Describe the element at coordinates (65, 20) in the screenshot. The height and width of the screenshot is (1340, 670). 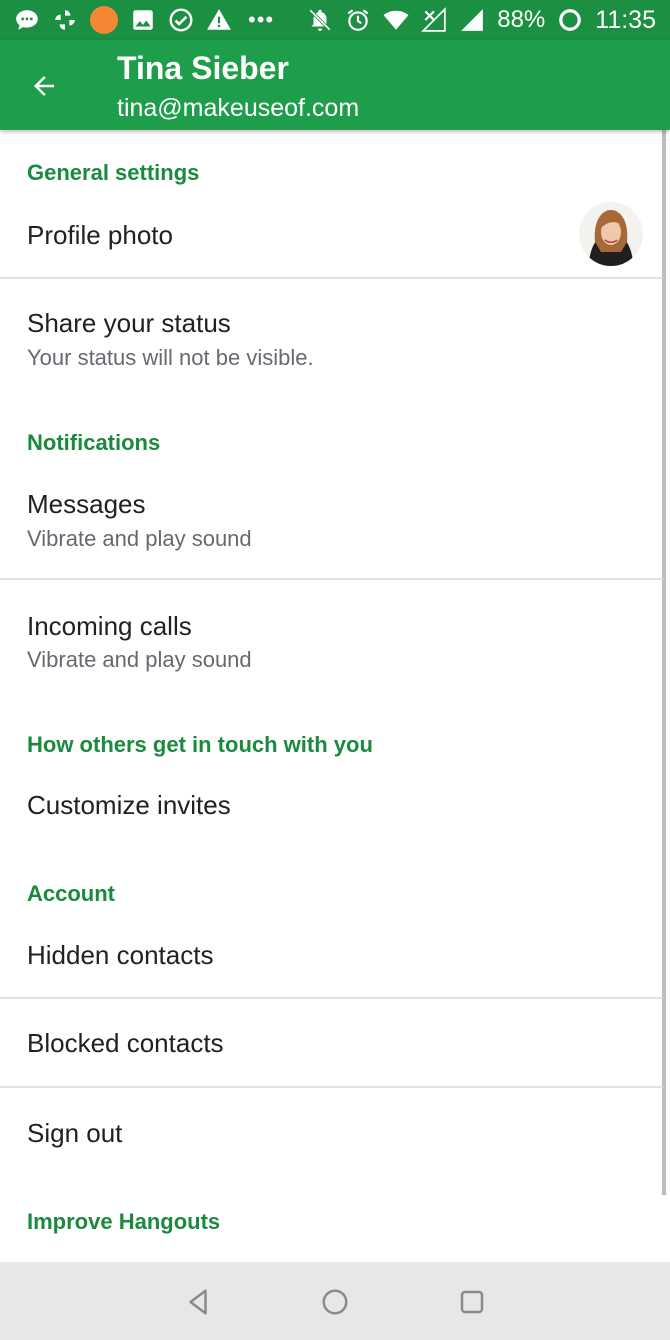
I see `pinwheel-icon` at that location.